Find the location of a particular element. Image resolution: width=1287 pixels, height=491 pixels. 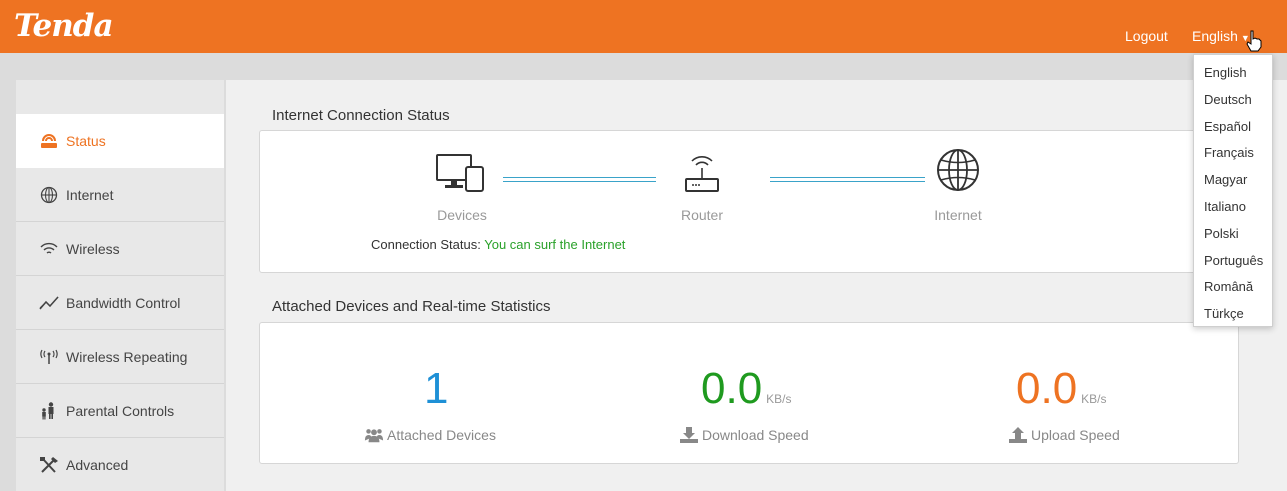

language-option-magyar: Magyar is located at coordinates (1233, 180).